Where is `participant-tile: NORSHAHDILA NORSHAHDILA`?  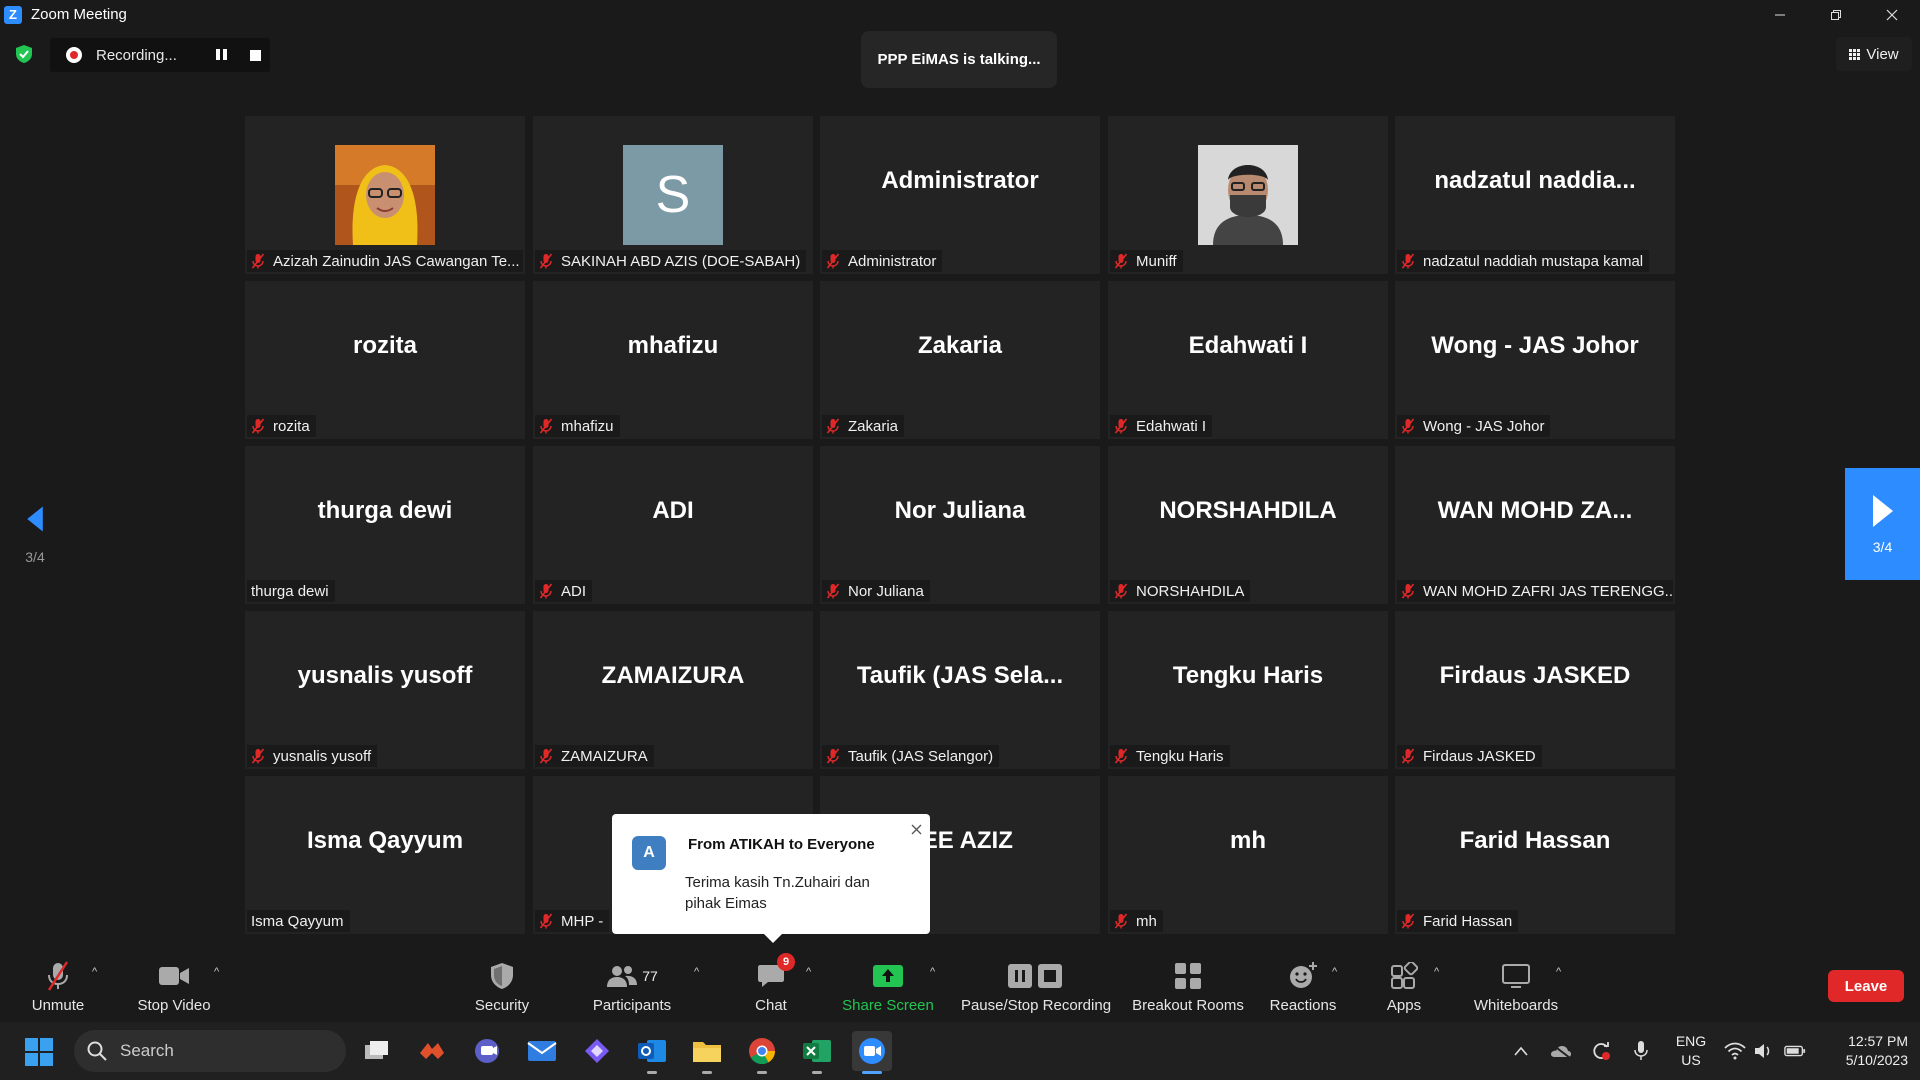
participant-tile: NORSHAHDILA NORSHAHDILA is located at coordinates (1248, 525).